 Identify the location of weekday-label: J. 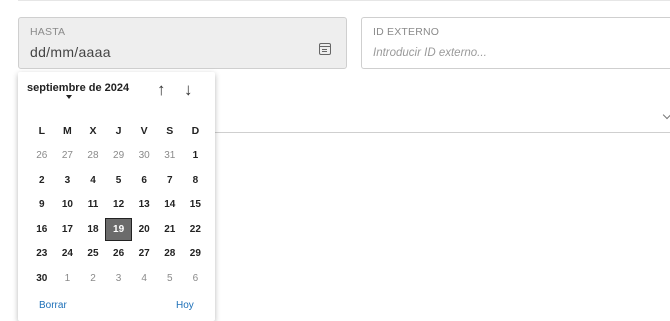
(118, 131).